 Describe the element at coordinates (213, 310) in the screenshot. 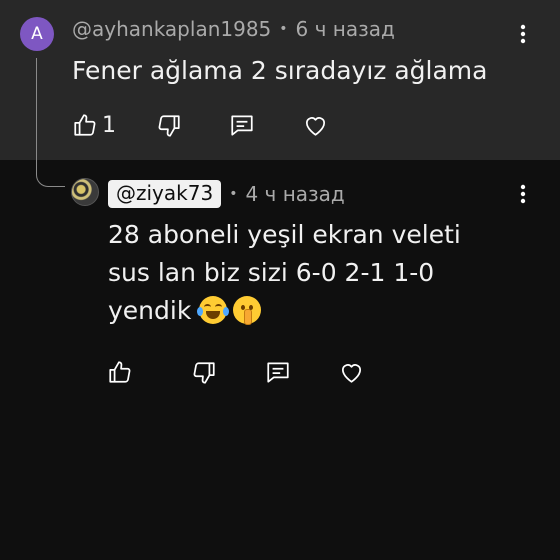

I see `laughing-tears-emoji` at that location.